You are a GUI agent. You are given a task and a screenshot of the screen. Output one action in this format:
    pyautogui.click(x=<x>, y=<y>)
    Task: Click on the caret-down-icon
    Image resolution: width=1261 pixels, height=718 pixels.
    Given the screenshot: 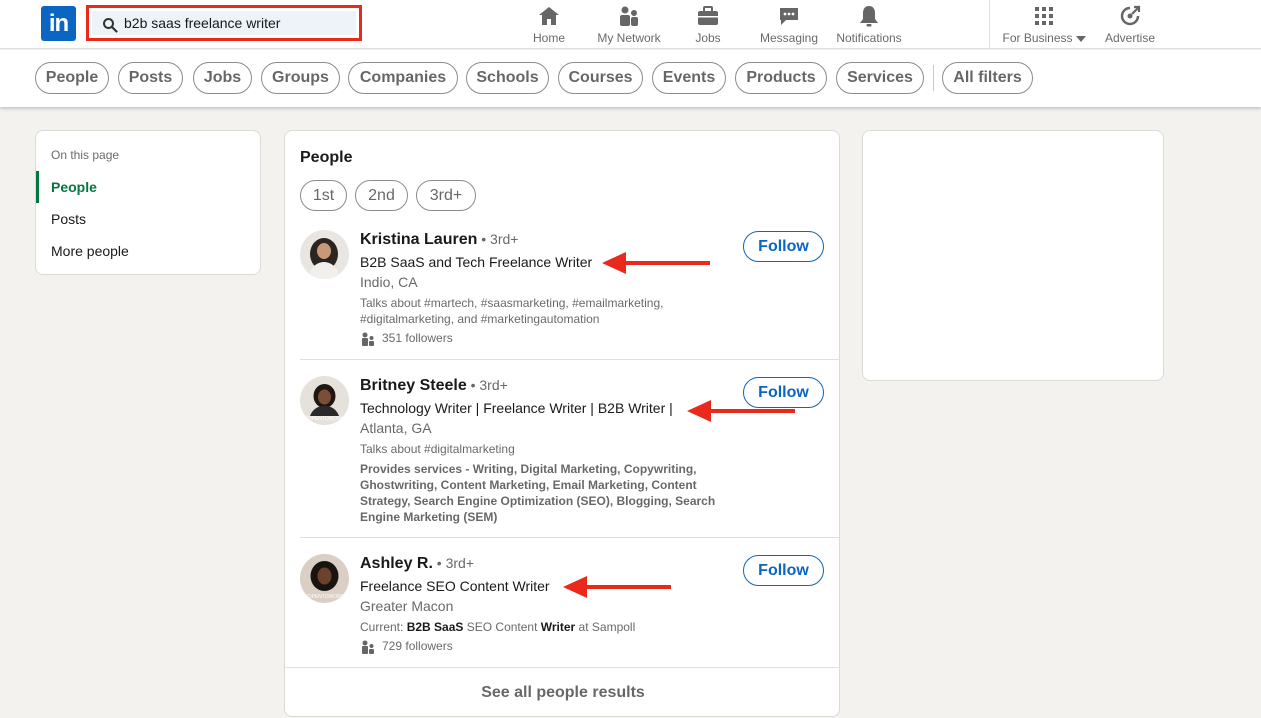 What is the action you would take?
    pyautogui.click(x=1080, y=38)
    